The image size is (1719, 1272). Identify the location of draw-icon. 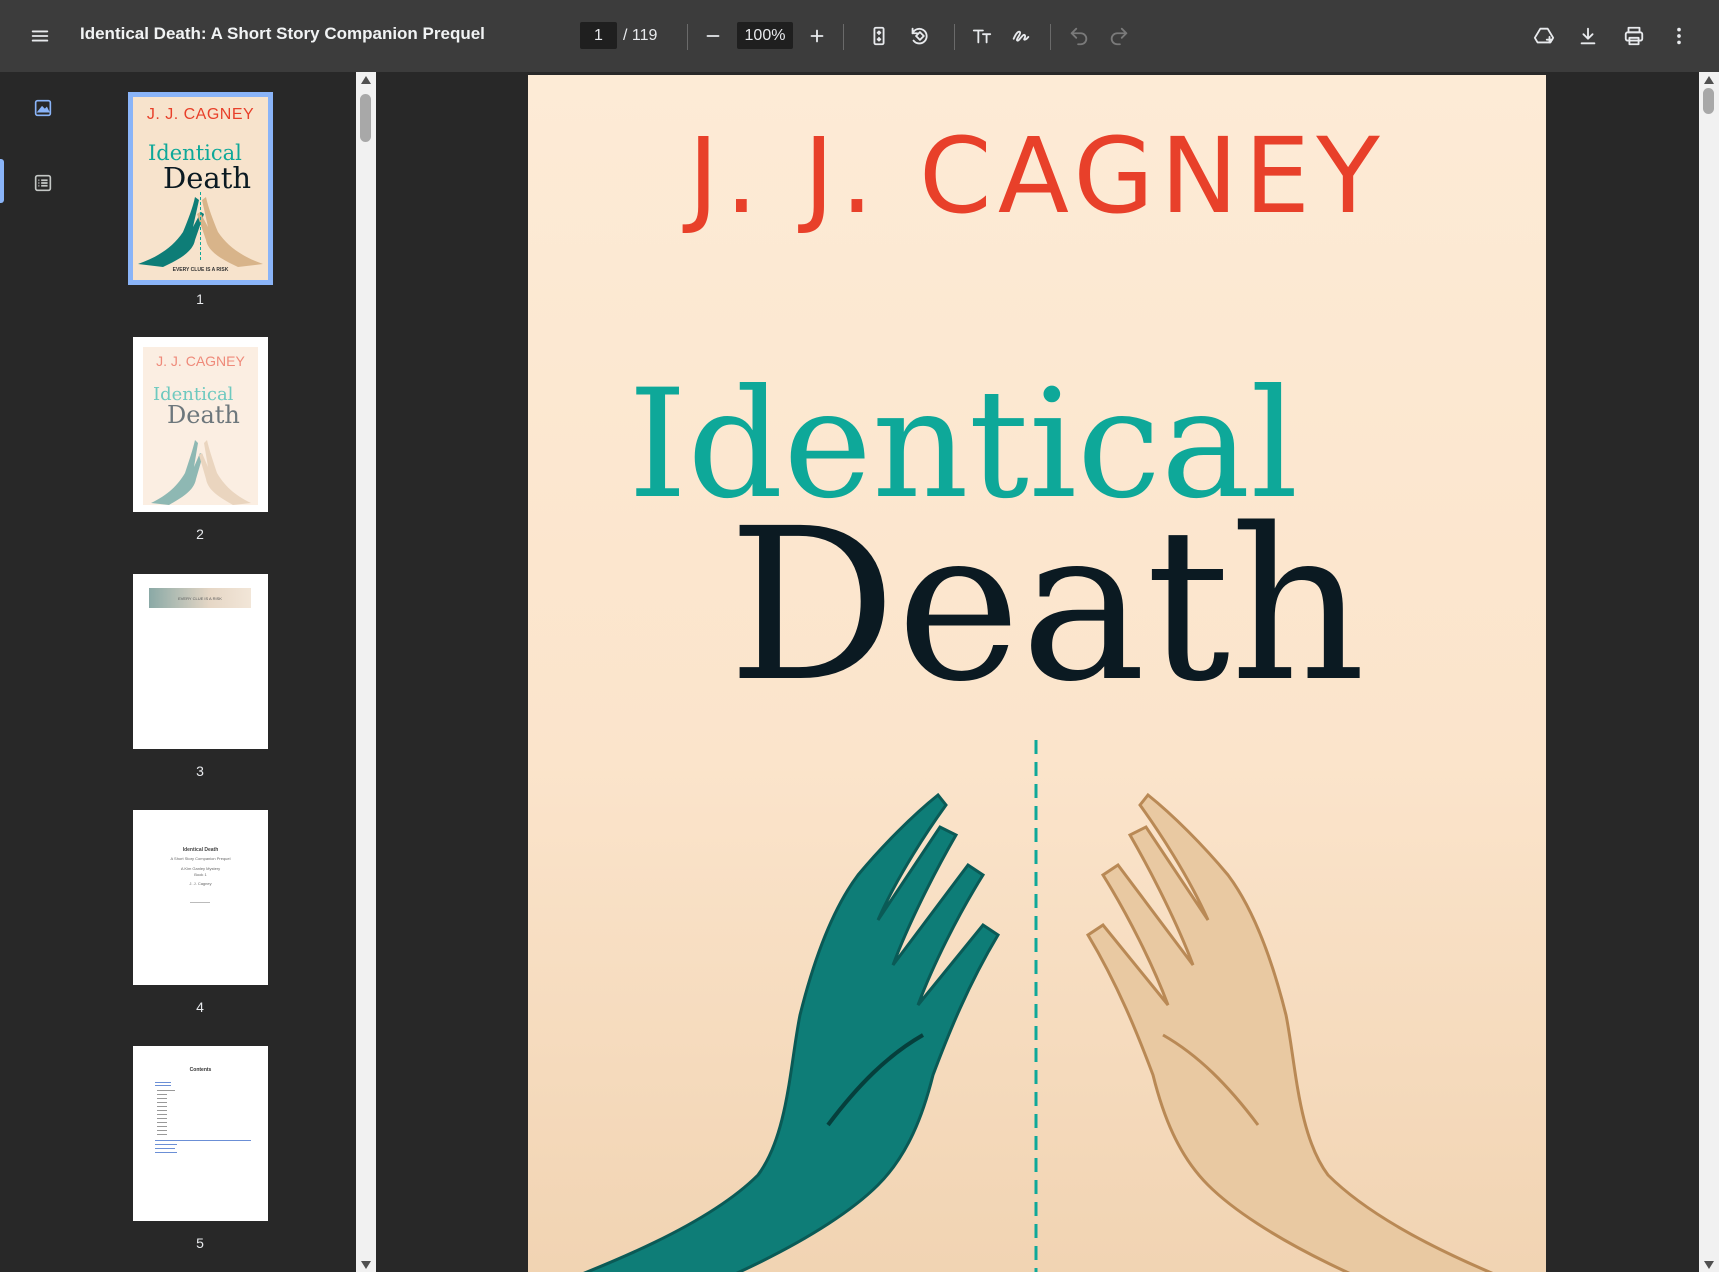
(1021, 36).